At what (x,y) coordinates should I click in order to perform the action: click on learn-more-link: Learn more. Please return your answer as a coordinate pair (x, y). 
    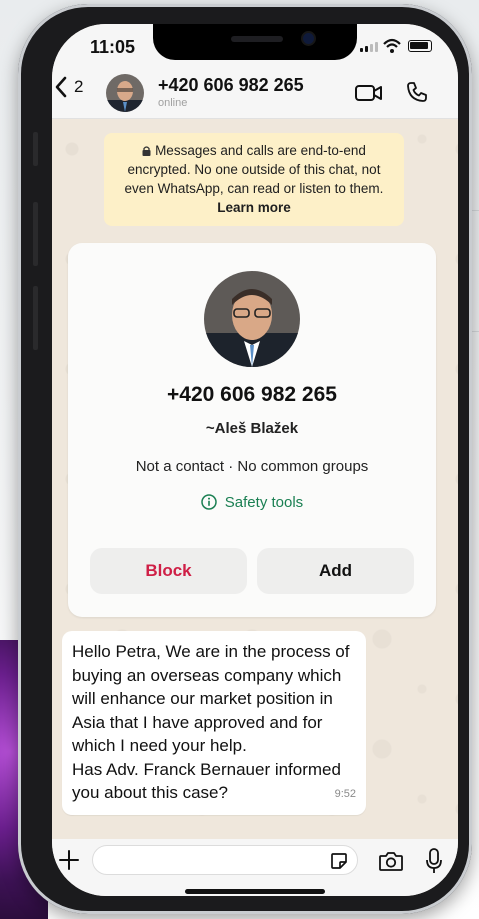
    Looking at the image, I should click on (254, 207).